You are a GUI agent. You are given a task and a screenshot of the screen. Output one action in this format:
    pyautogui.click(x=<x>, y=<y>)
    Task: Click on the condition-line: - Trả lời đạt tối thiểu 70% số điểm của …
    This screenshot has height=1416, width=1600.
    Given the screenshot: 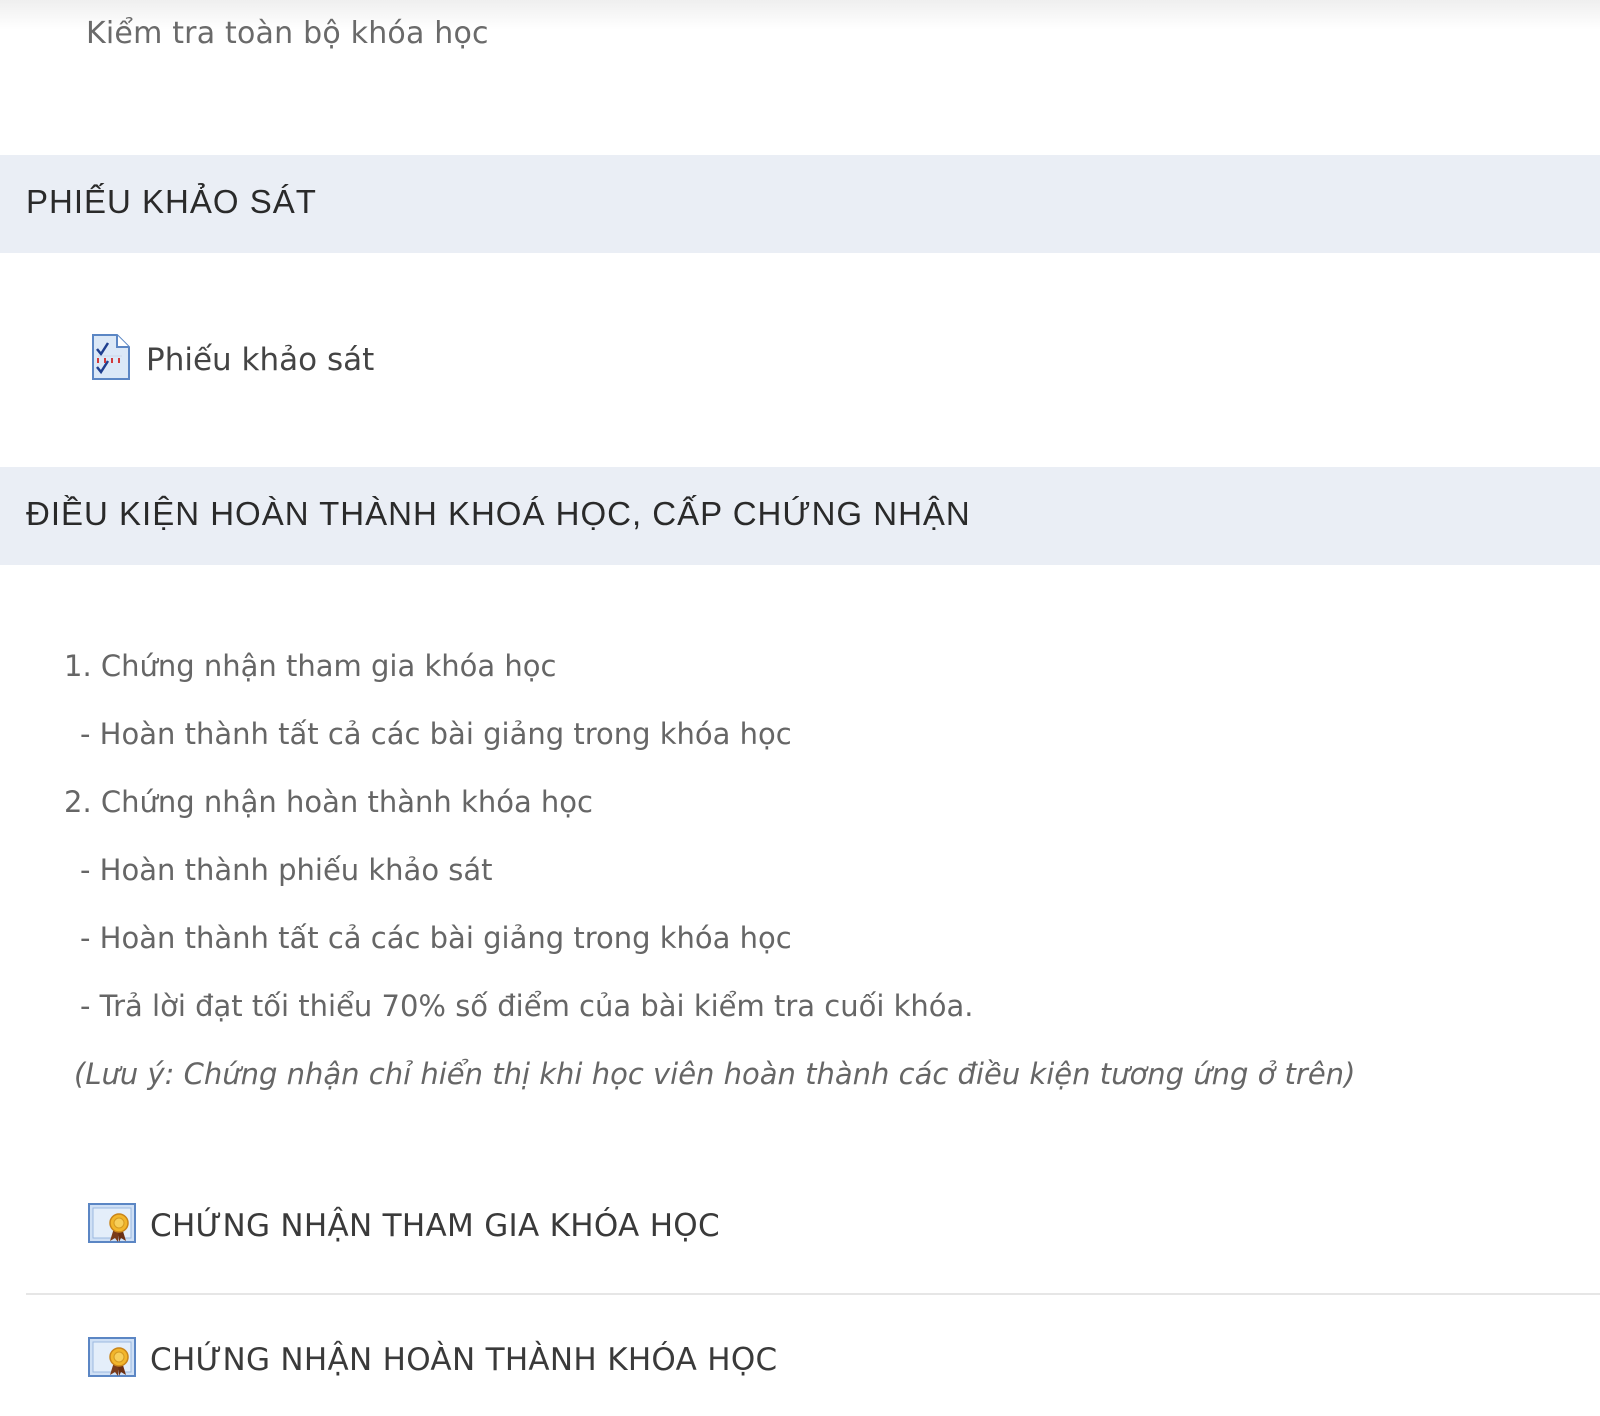 What is the action you would take?
    pyautogui.click(x=527, y=1006)
    